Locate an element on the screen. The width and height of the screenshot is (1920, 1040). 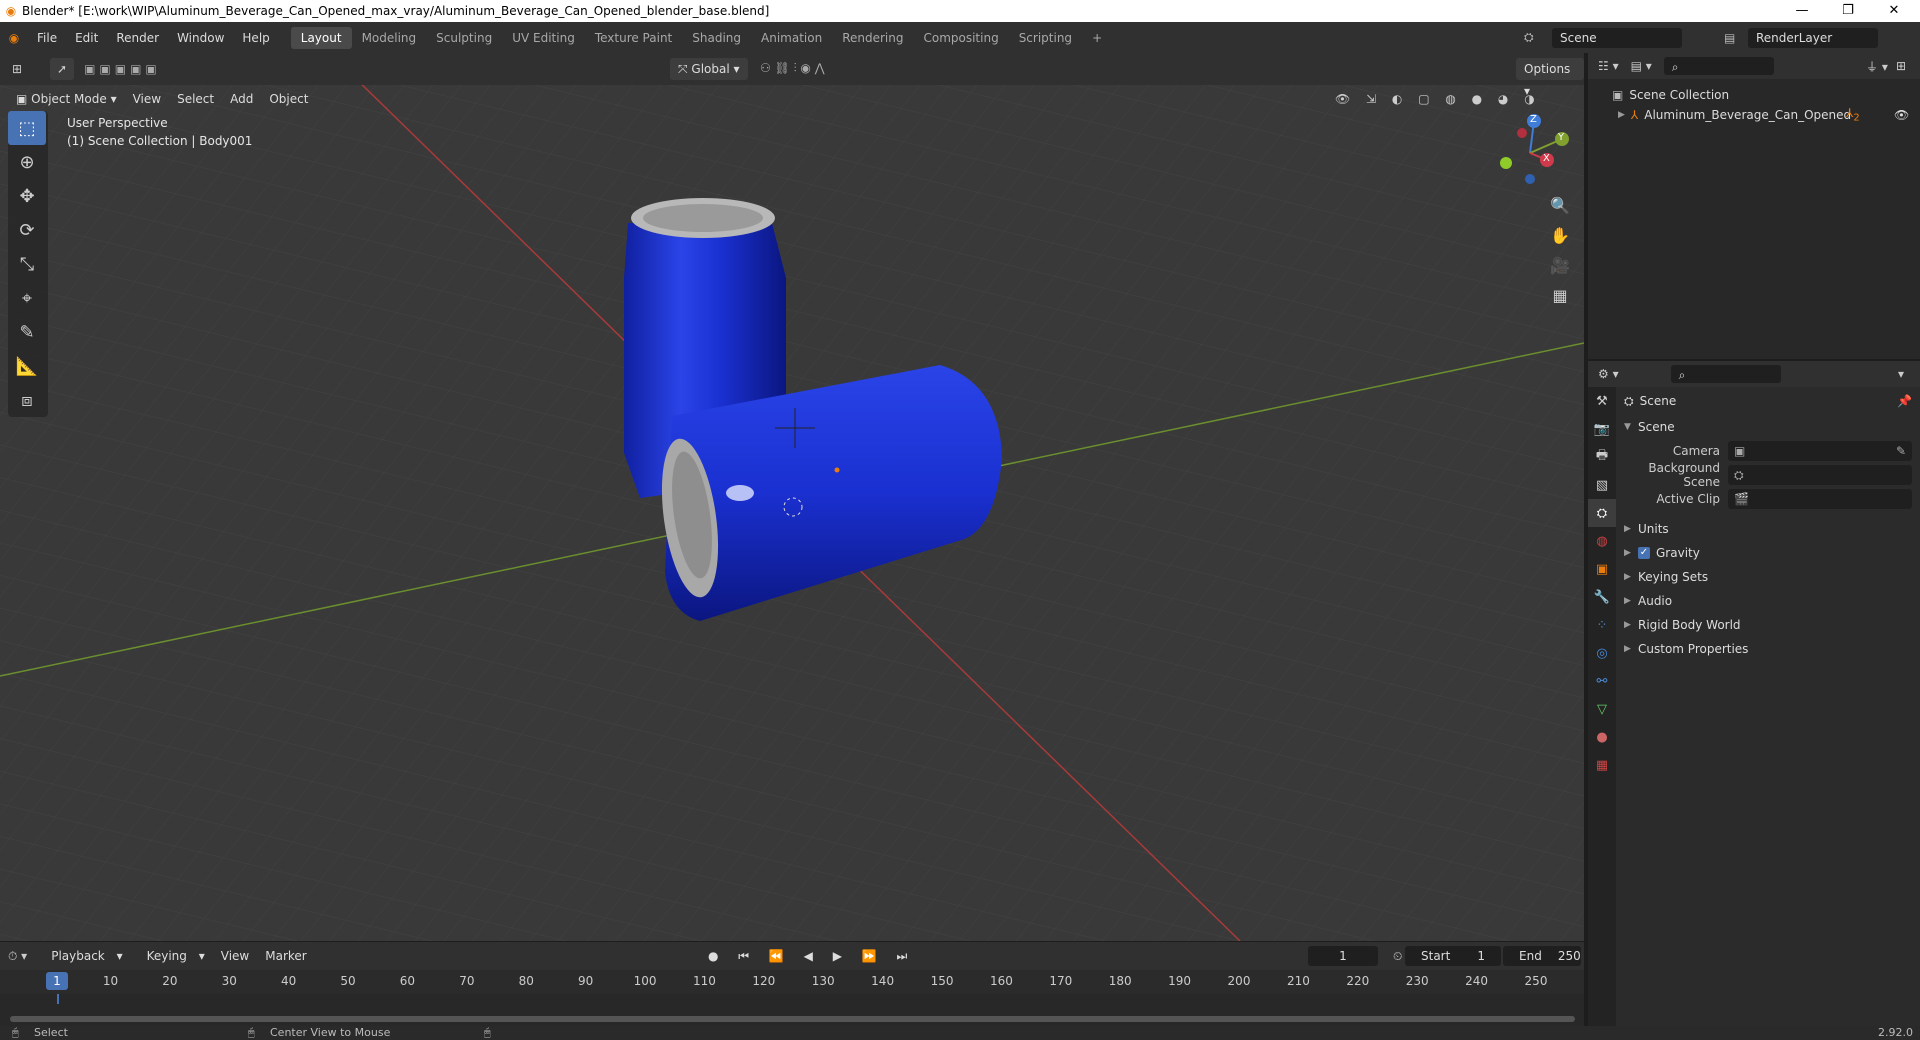
render-tab-icon: 📷 is located at coordinates (1602, 429).